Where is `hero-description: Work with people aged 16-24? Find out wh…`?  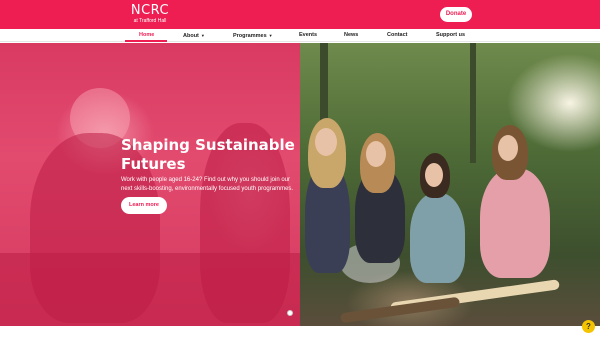 hero-description: Work with people aged 16-24? Find out wh… is located at coordinates (207, 184).